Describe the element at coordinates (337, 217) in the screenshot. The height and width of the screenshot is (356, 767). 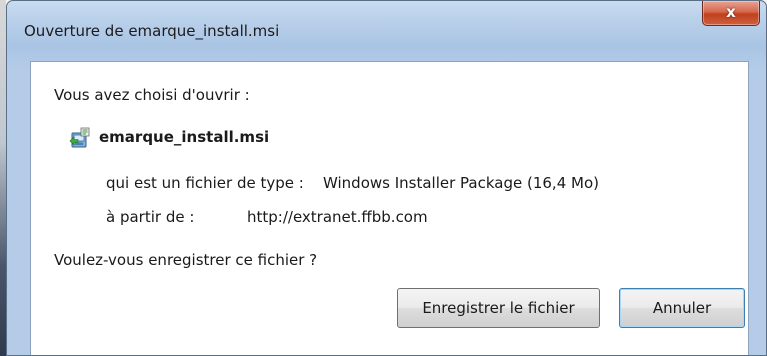
I see `source-url: http://extranet.ffbb.com` at that location.